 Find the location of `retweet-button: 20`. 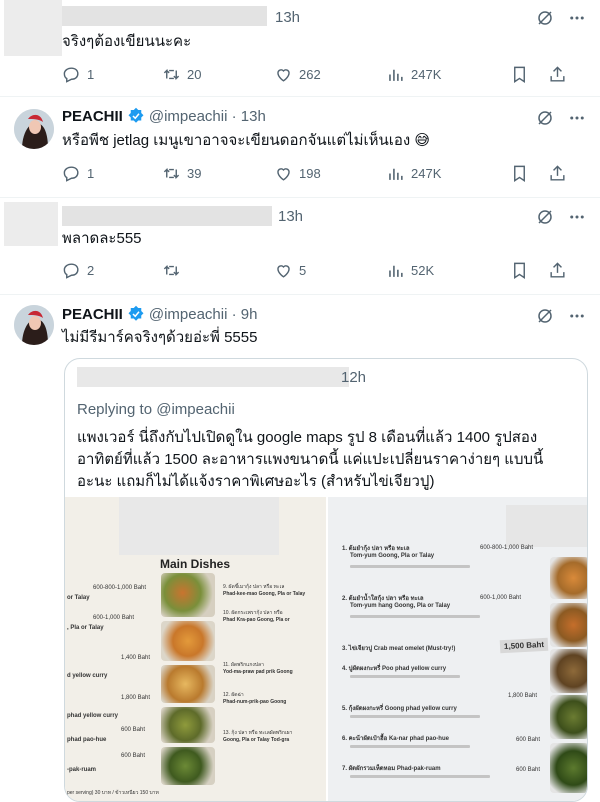

retweet-button: 20 is located at coordinates (218, 74).